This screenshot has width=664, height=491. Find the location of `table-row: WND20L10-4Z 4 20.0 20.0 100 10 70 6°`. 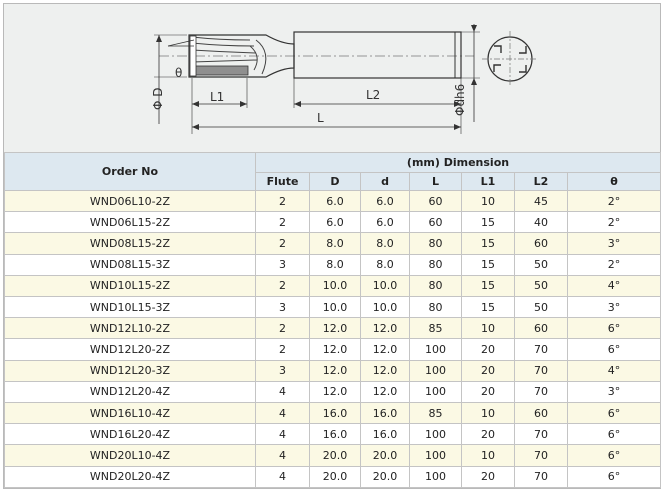

table-row: WND20L10-4Z 4 20.0 20.0 100 10 70 6° is located at coordinates (333, 455).